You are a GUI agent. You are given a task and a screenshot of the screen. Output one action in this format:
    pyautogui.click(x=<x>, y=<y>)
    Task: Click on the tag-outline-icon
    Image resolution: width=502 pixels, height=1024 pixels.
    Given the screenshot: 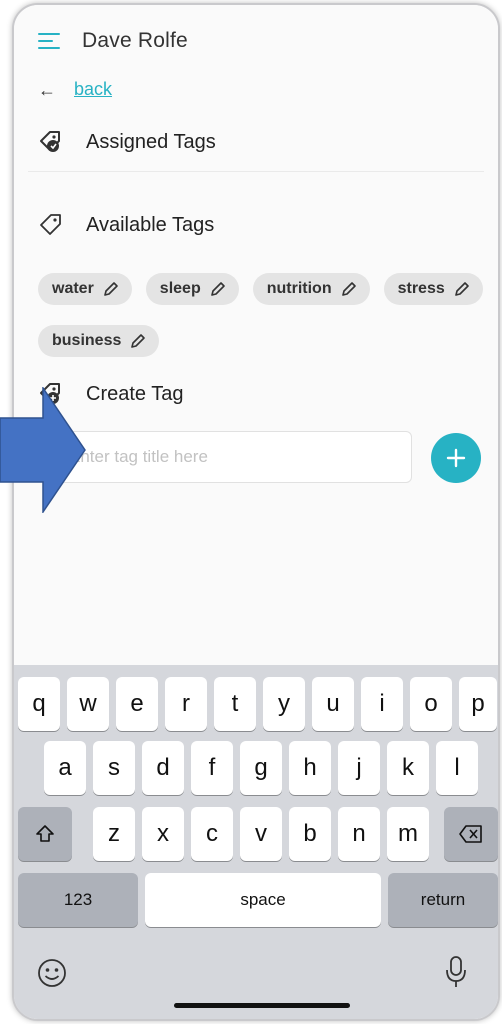 What is the action you would take?
    pyautogui.click(x=50, y=224)
    